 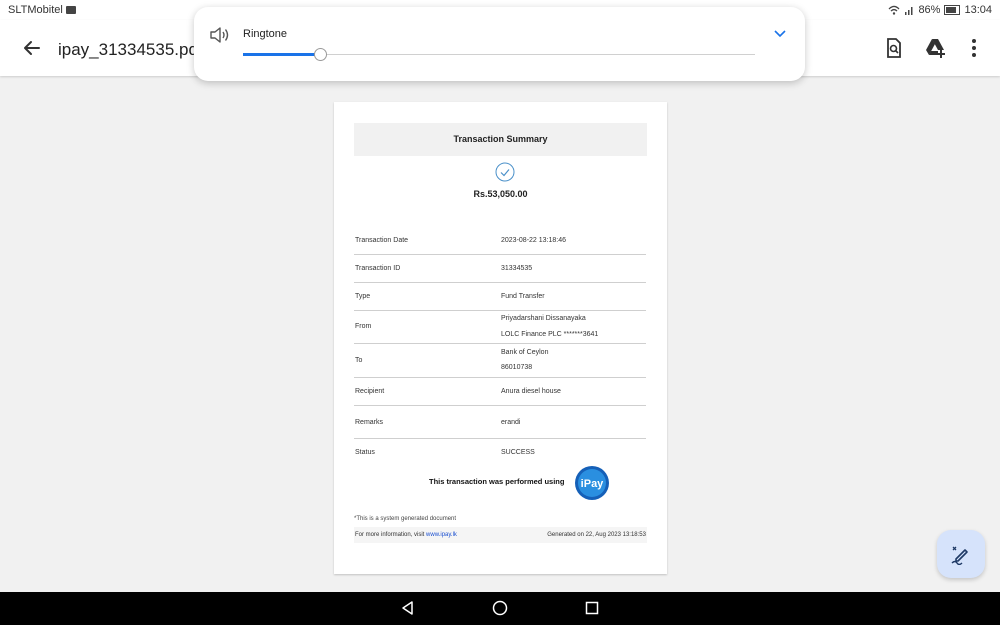 I want to click on row-value-secondary: 86010738, so click(x=517, y=367).